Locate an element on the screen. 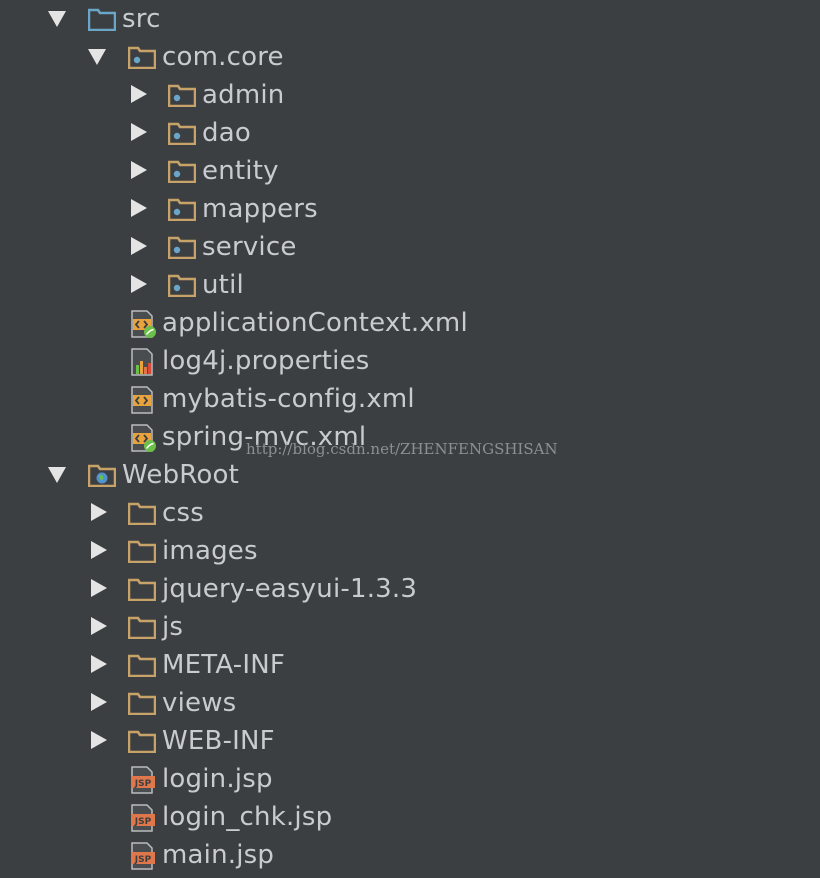 Image resolution: width=820 pixels, height=878 pixels. tree-node-folder: WEB-INF is located at coordinates (410, 741).